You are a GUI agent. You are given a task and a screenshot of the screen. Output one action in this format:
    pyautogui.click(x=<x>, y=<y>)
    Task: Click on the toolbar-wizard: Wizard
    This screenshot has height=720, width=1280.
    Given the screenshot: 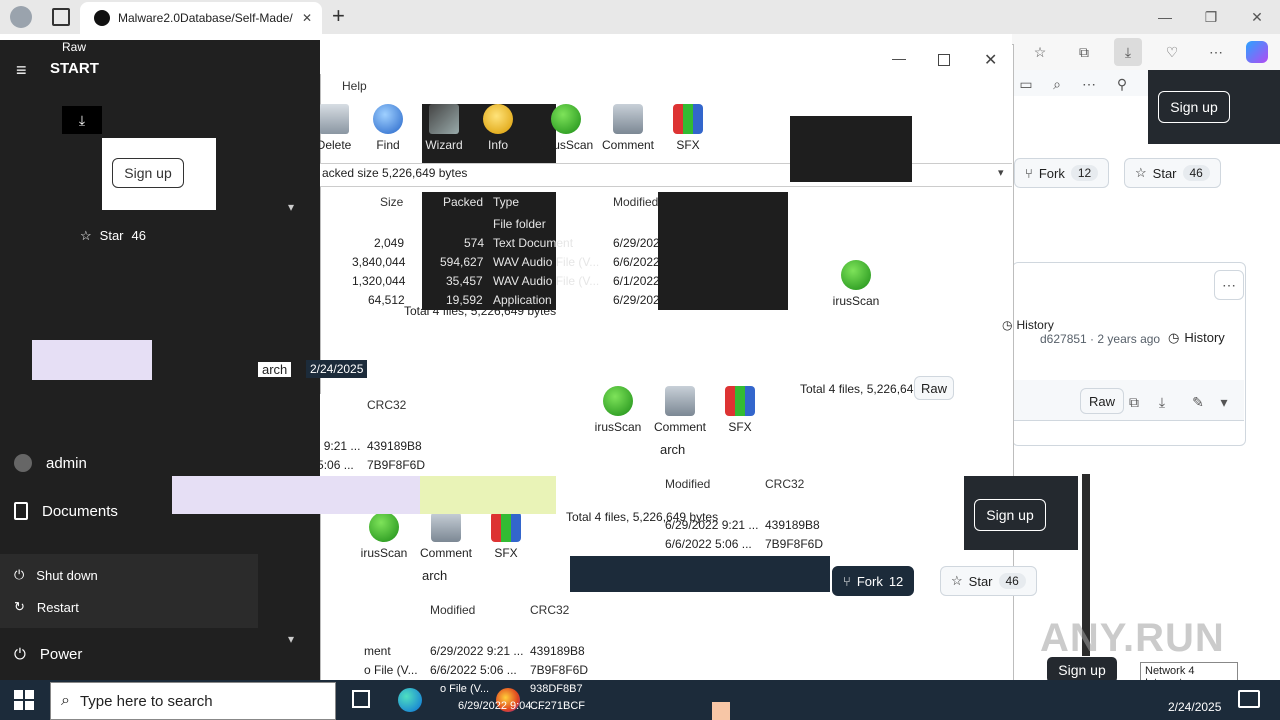 What is the action you would take?
    pyautogui.click(x=444, y=128)
    